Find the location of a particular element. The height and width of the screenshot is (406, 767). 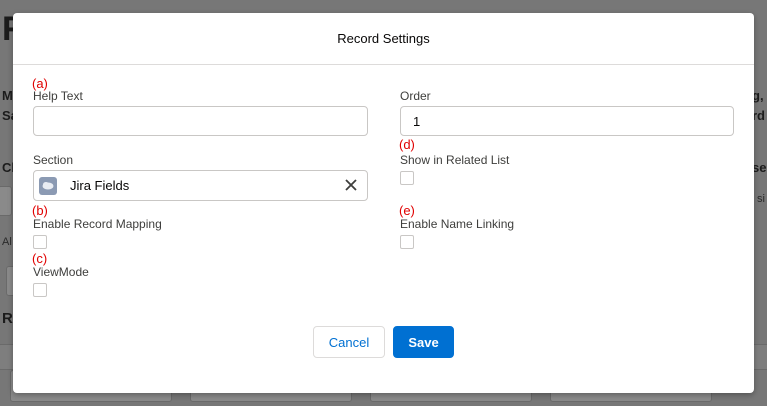

object-icon is located at coordinates (48, 185).